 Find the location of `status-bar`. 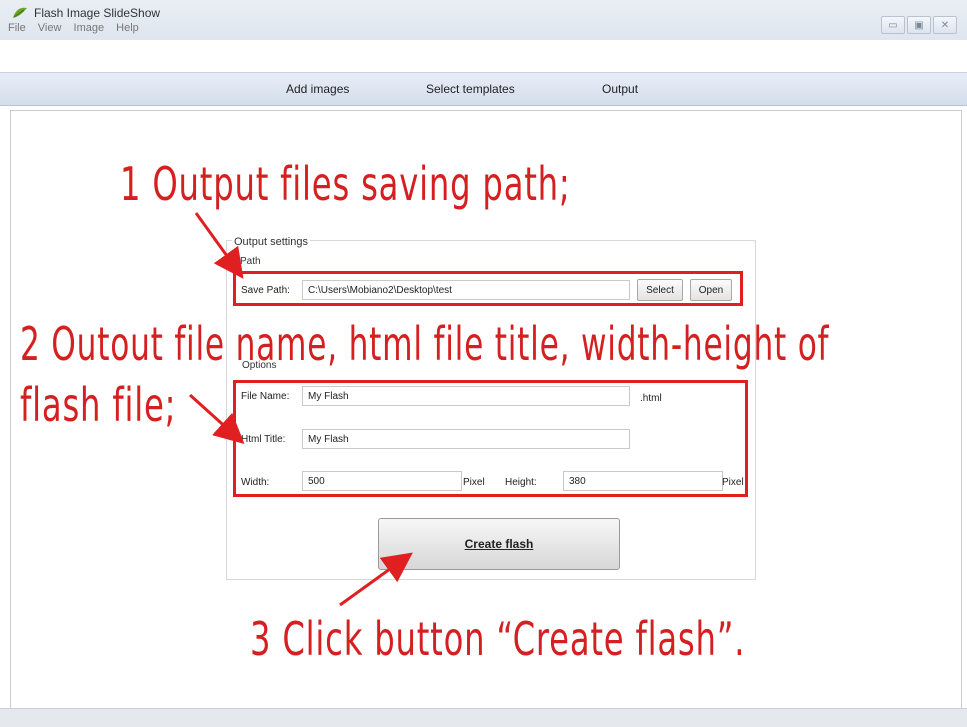

status-bar is located at coordinates (483, 717).